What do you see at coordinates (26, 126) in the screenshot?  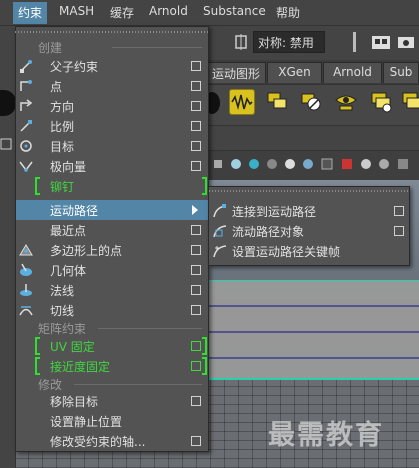 I see `scale-constraint-icon` at bounding box center [26, 126].